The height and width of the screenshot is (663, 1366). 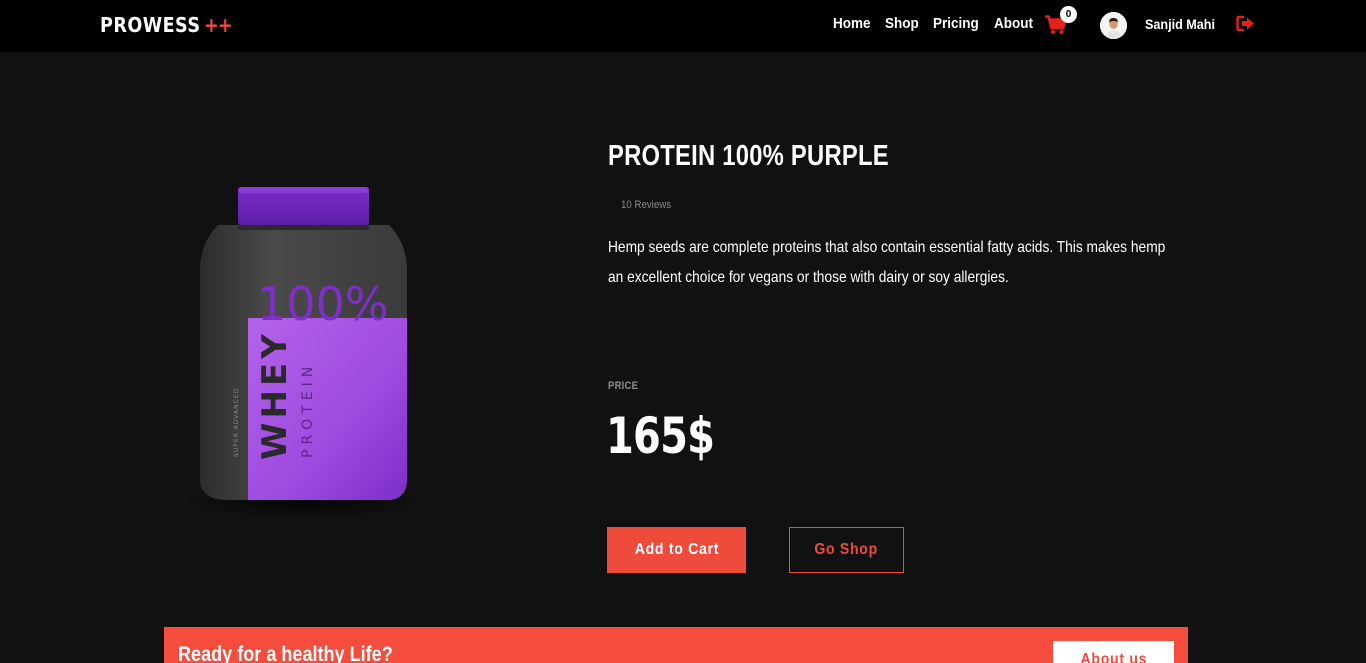 I want to click on logout-icon, so click(x=1245, y=23).